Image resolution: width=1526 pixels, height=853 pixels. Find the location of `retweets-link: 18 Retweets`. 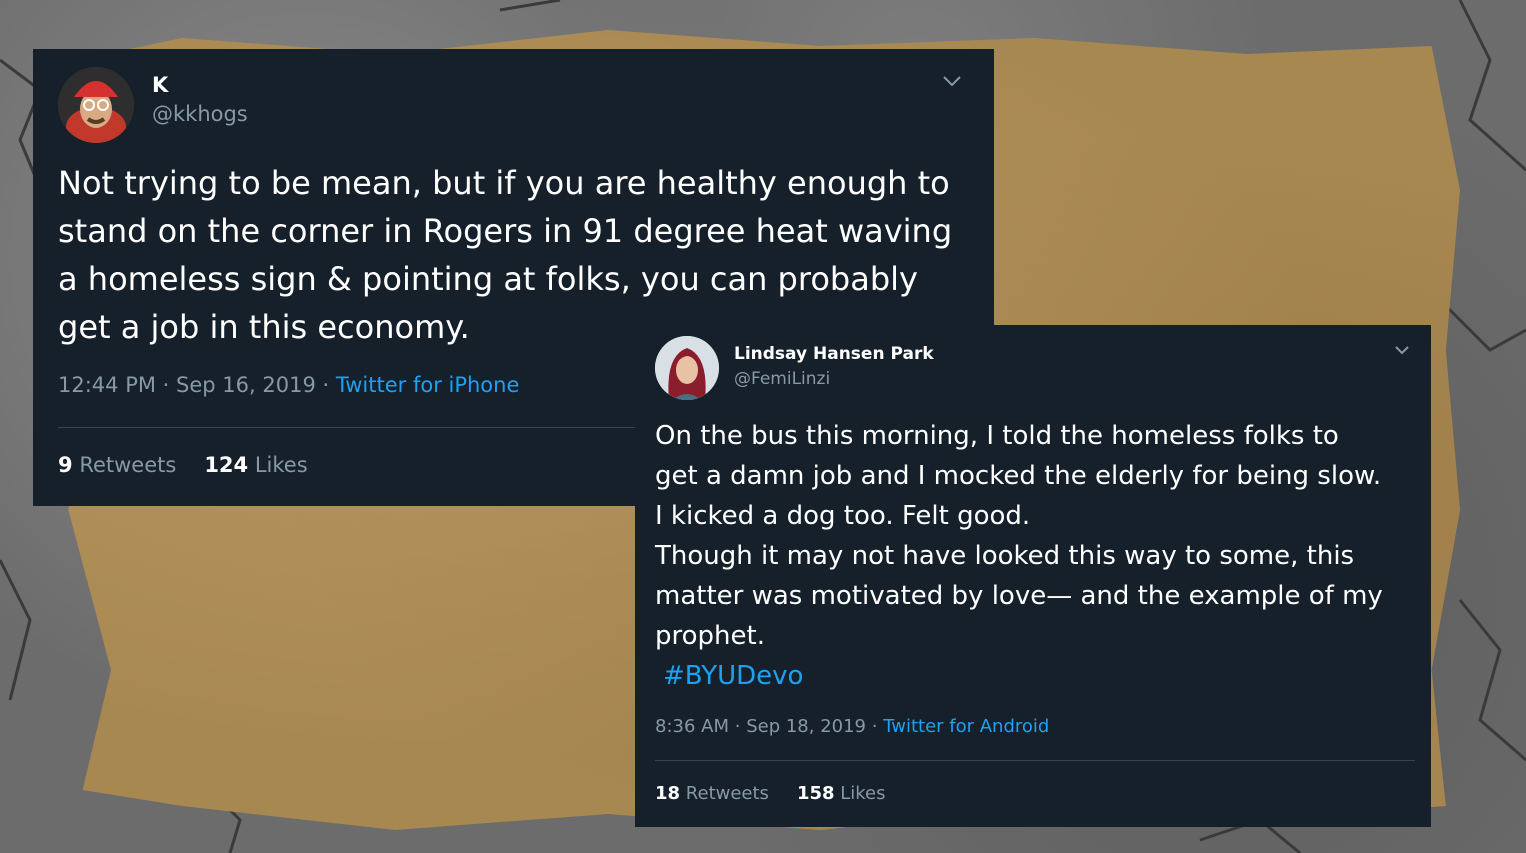

retweets-link: 18 Retweets is located at coordinates (712, 793).